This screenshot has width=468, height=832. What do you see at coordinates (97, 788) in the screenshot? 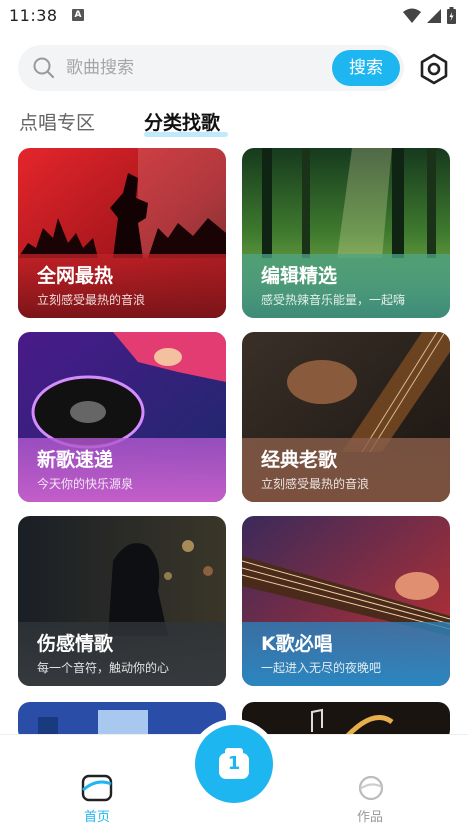
I see `home-icon` at bounding box center [97, 788].